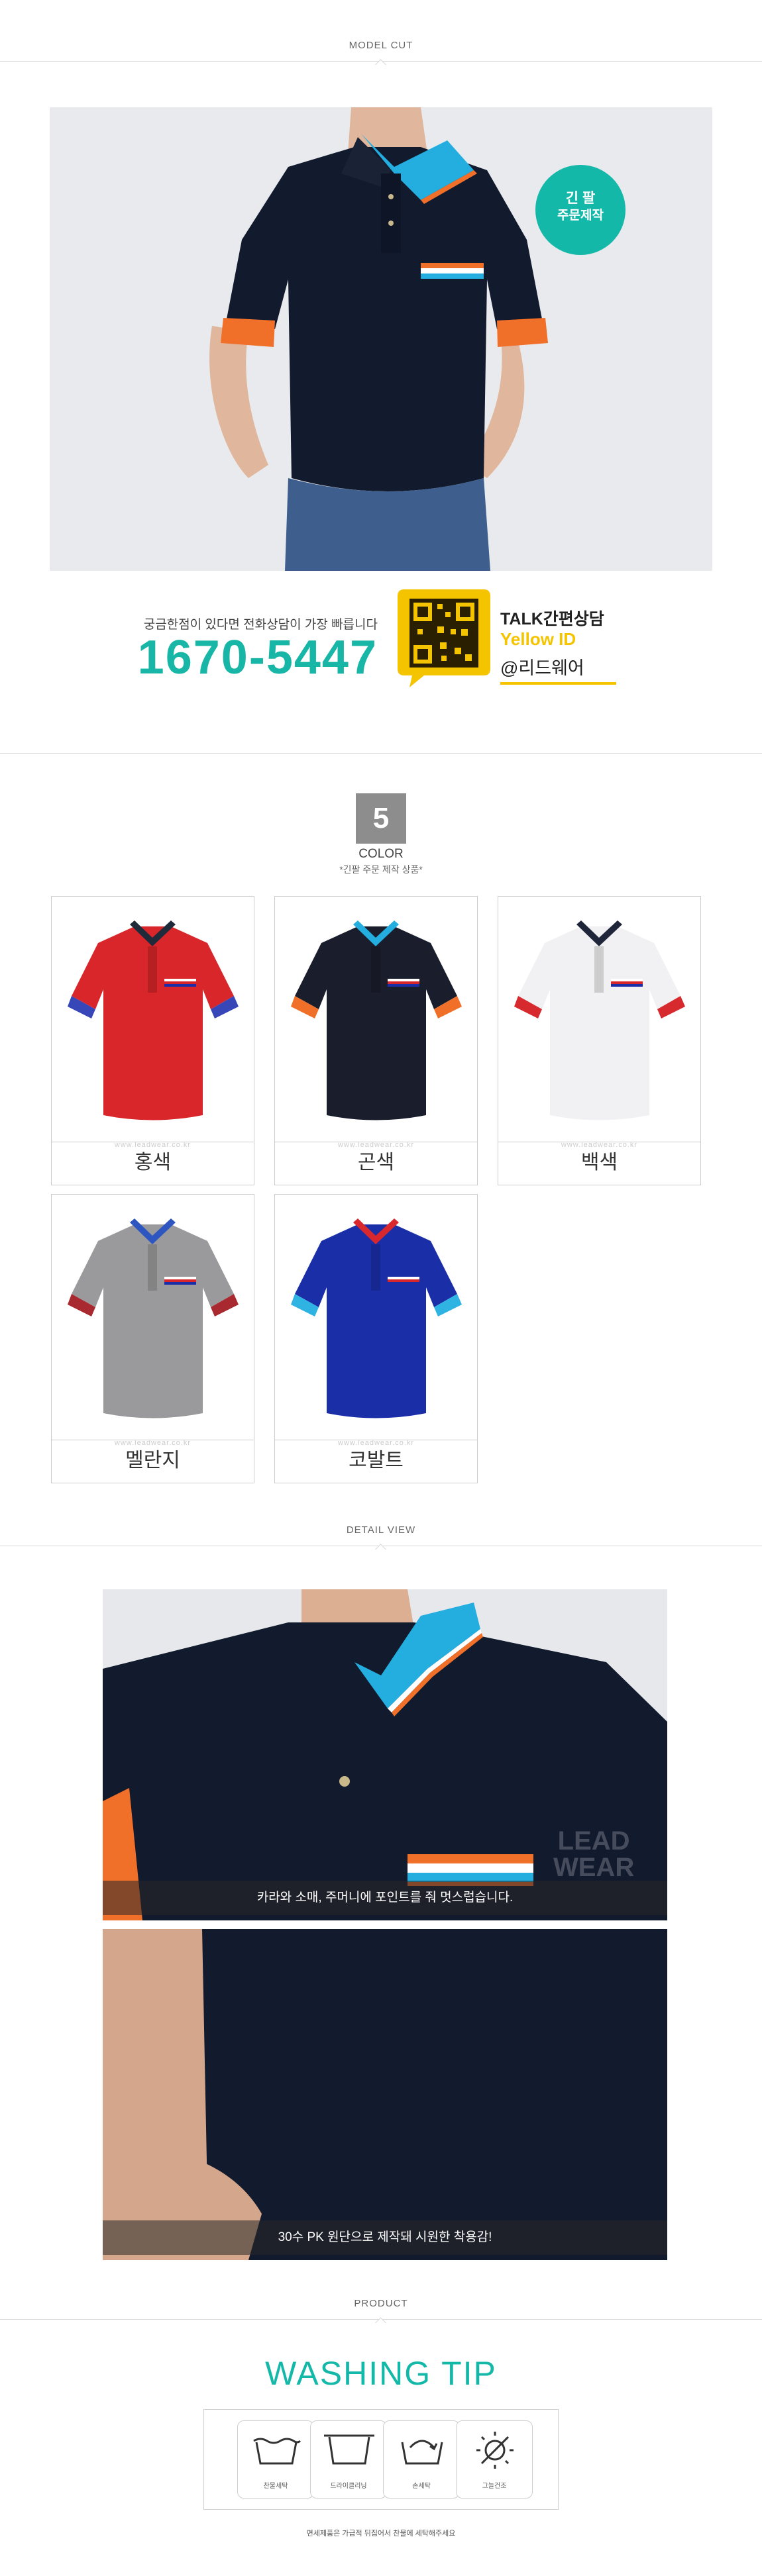 This screenshot has height=2576, width=762. I want to click on color-card: www.leadwear.co.kr 곤색, so click(376, 1040).